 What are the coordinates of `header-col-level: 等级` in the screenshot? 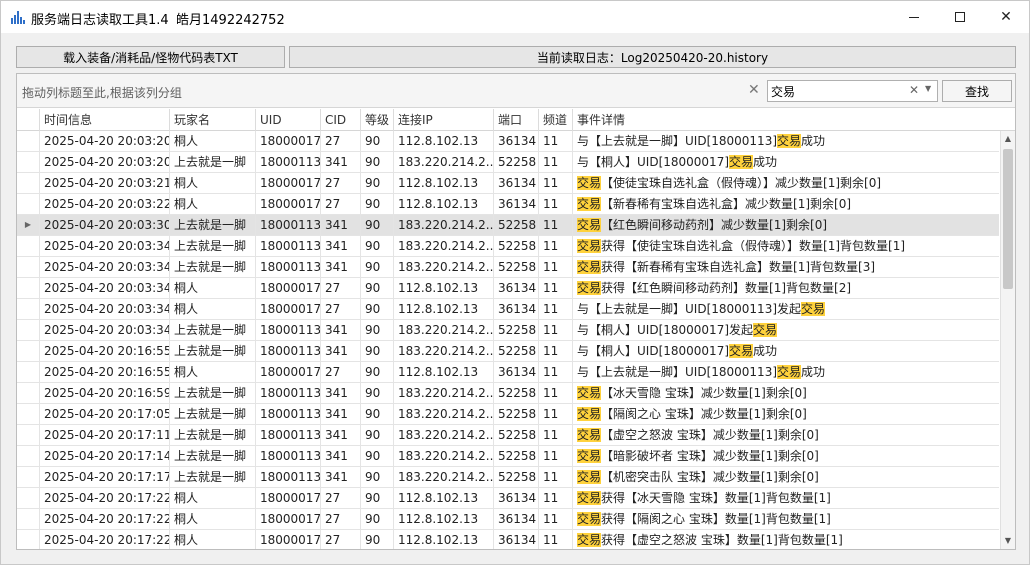 It's located at (376, 120).